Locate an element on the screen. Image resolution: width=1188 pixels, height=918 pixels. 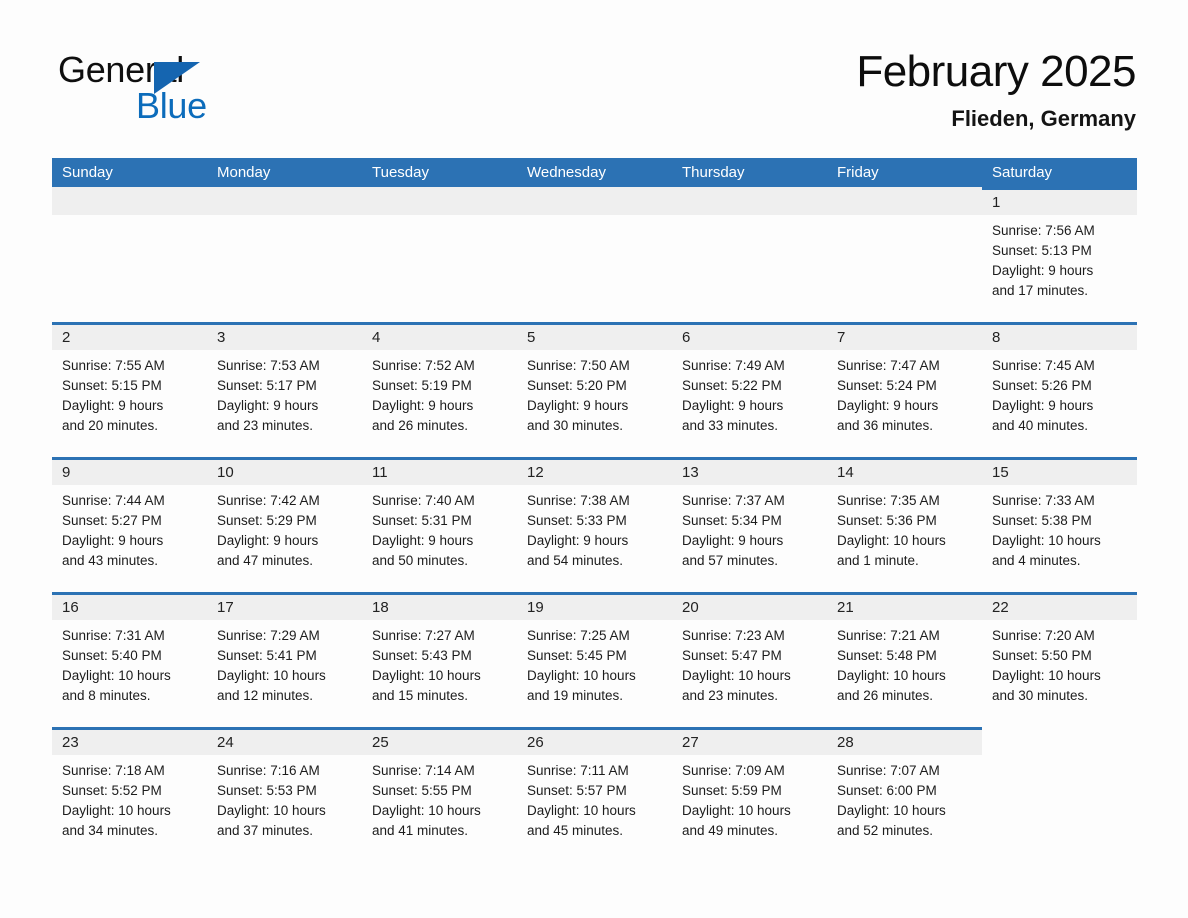
sunset-text: Sunset: 5:45 PM is located at coordinates (577, 655).